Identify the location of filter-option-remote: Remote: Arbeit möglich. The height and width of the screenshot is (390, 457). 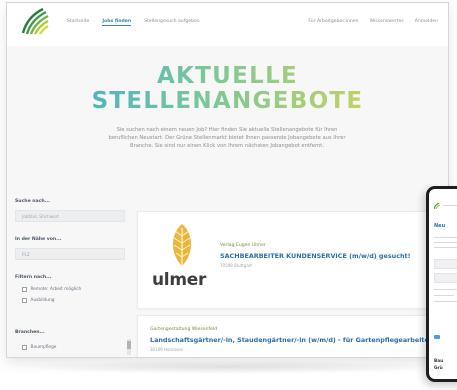
(70, 289).